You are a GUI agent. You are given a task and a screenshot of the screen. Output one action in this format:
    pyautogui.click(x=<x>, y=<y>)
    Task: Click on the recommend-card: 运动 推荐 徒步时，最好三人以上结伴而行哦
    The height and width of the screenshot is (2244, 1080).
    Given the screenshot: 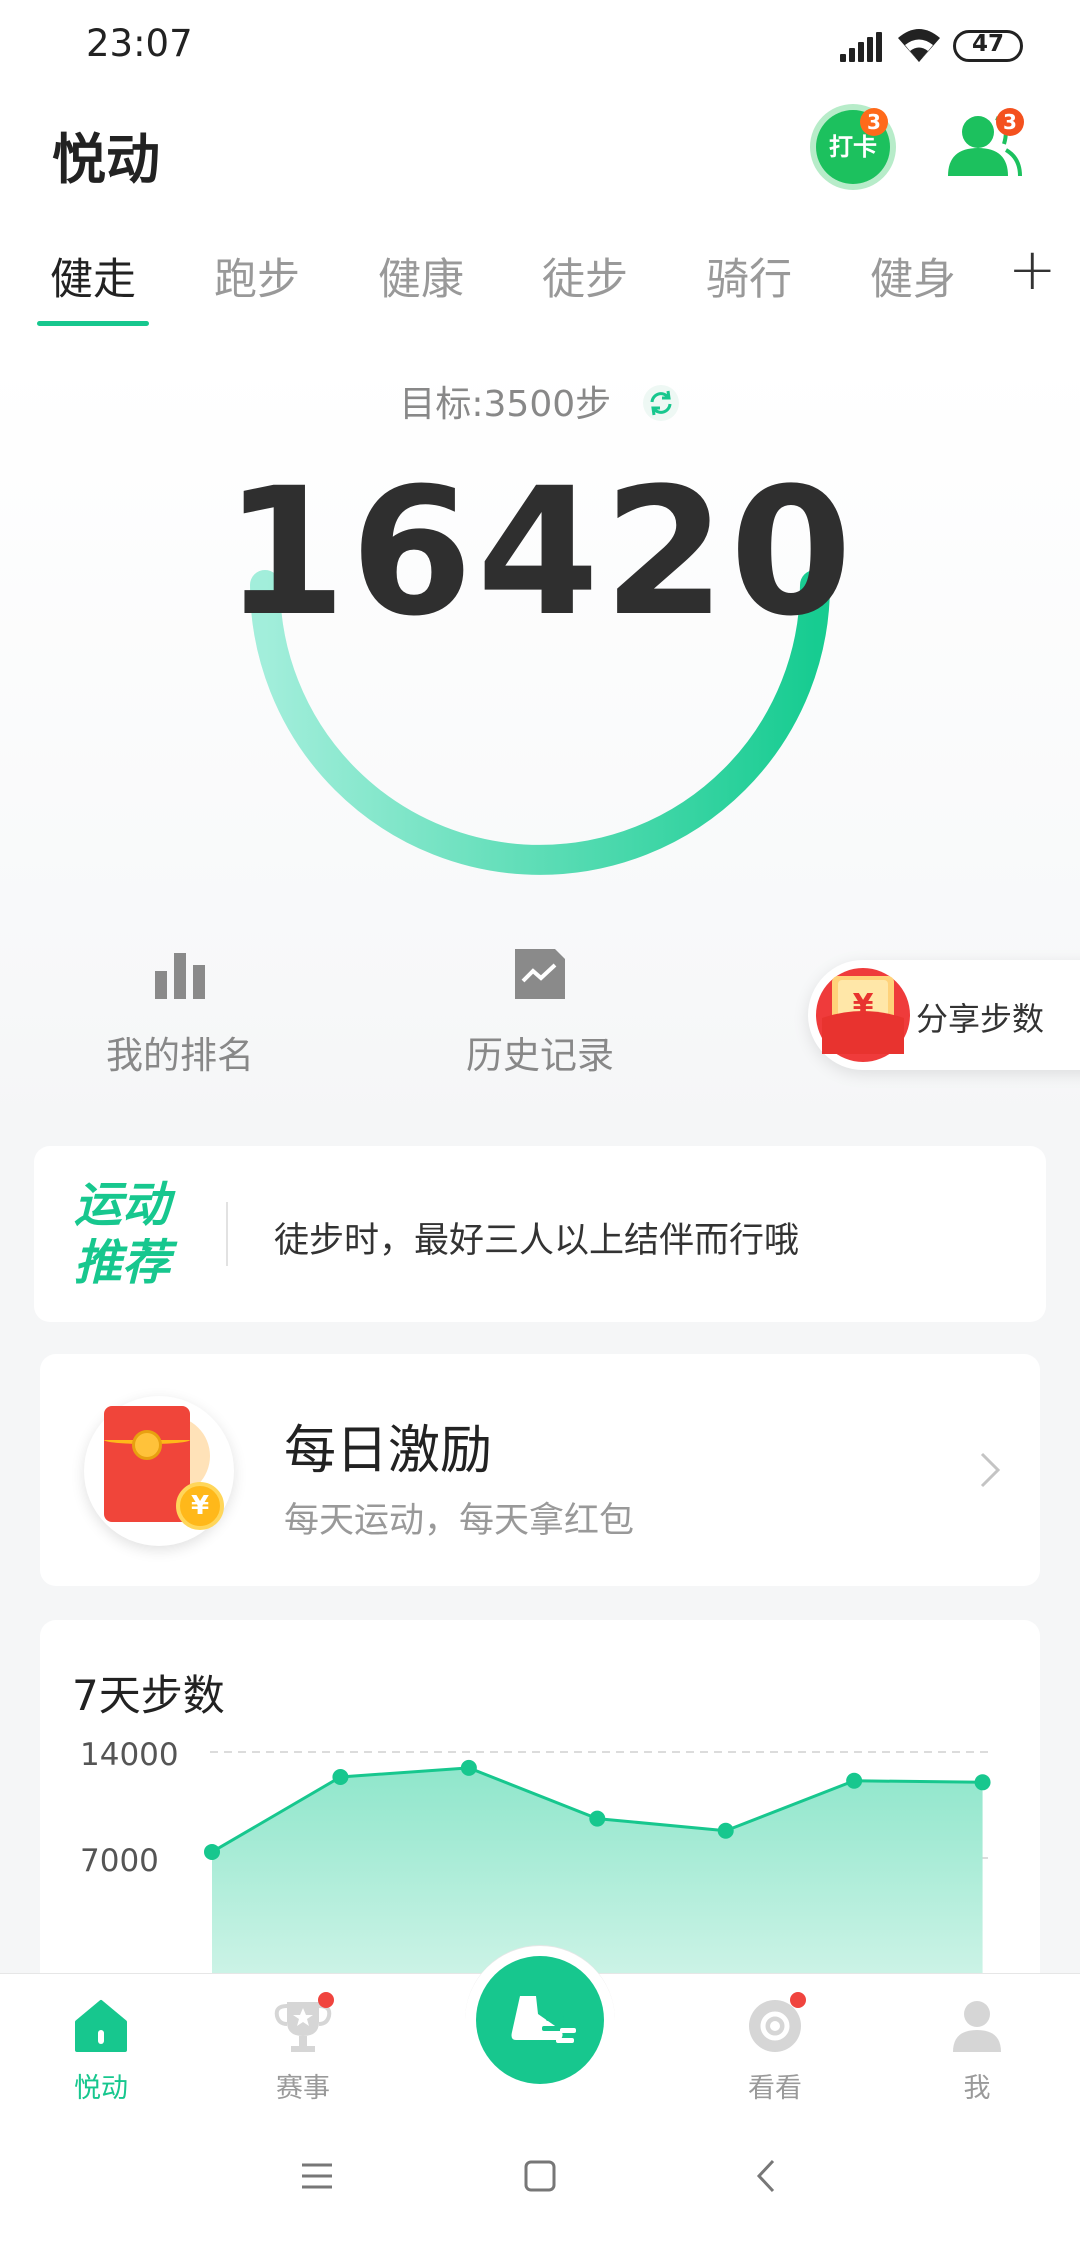 What is the action you would take?
    pyautogui.click(x=540, y=1234)
    